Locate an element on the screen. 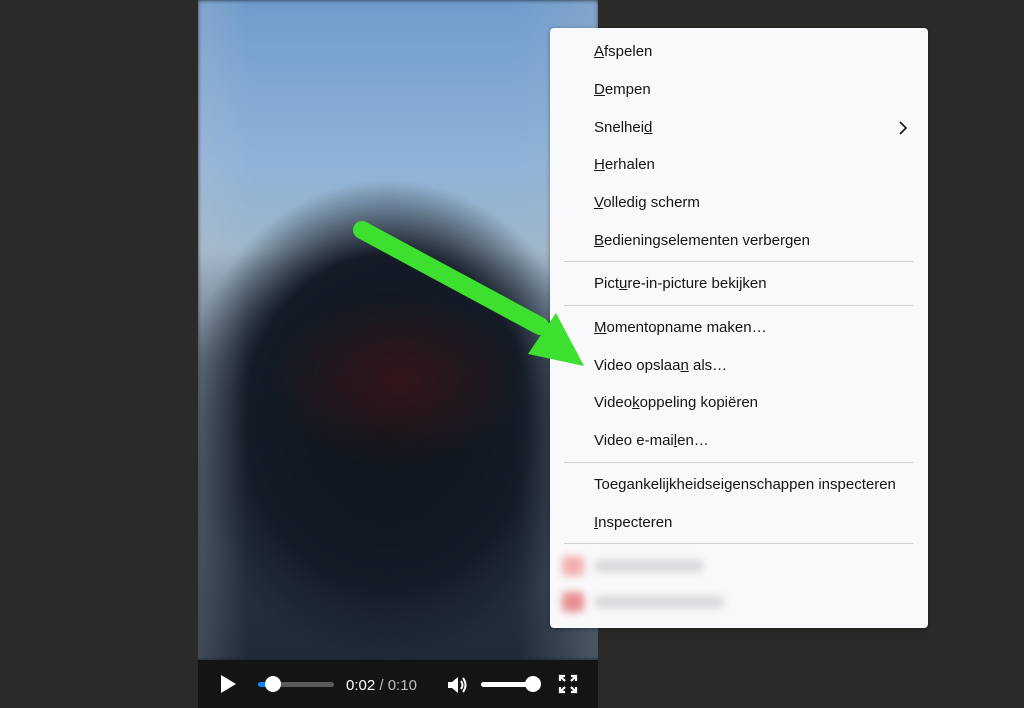 The height and width of the screenshot is (708, 1024). menu-item-volledig-scherm: Volledig scherm is located at coordinates (739, 203).